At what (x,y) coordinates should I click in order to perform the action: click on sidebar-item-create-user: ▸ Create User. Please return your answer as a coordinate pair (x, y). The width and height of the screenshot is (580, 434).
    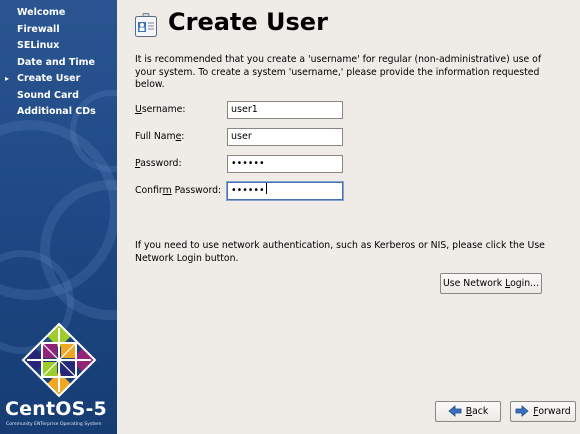
    Looking at the image, I should click on (58, 79).